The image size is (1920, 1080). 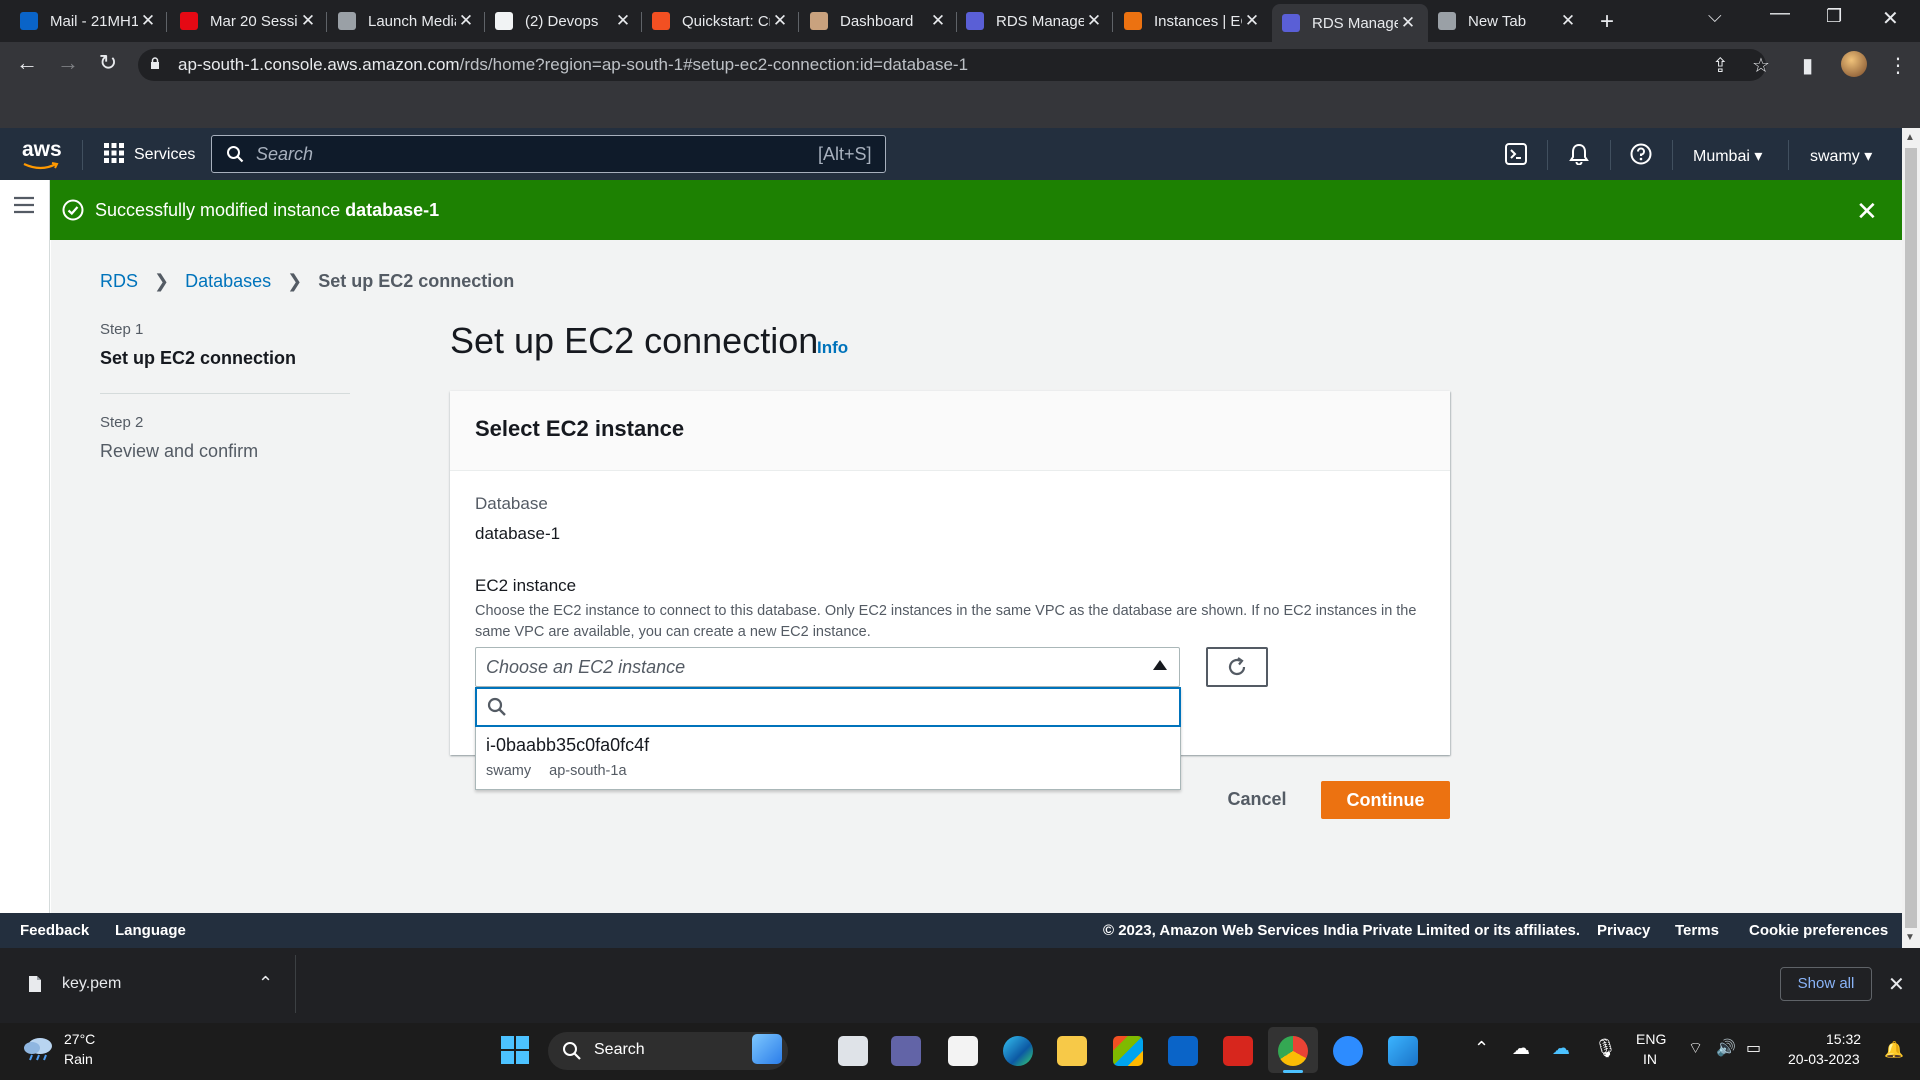 I want to click on aws-logo: aws, so click(x=42, y=150).